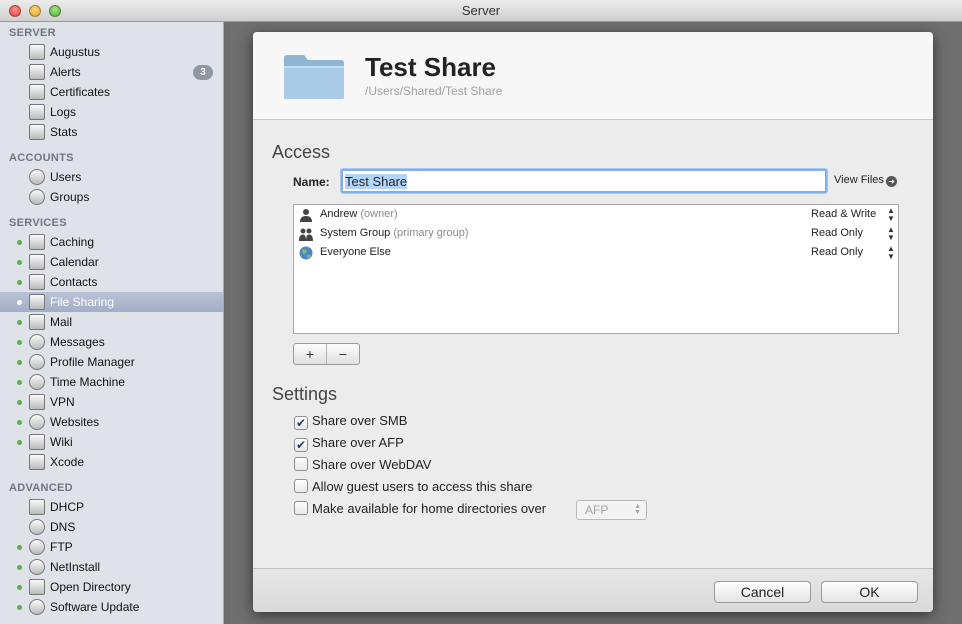  I want to click on sidebar-section-services: SERVICES, so click(38, 223).